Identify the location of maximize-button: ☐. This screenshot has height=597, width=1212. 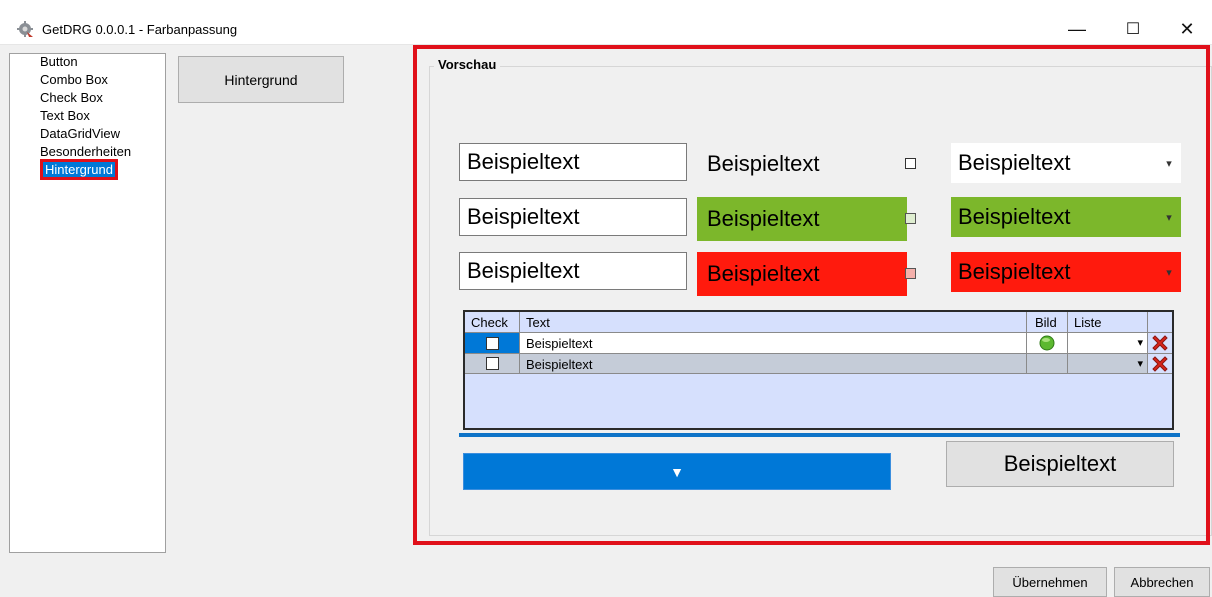
(1133, 29).